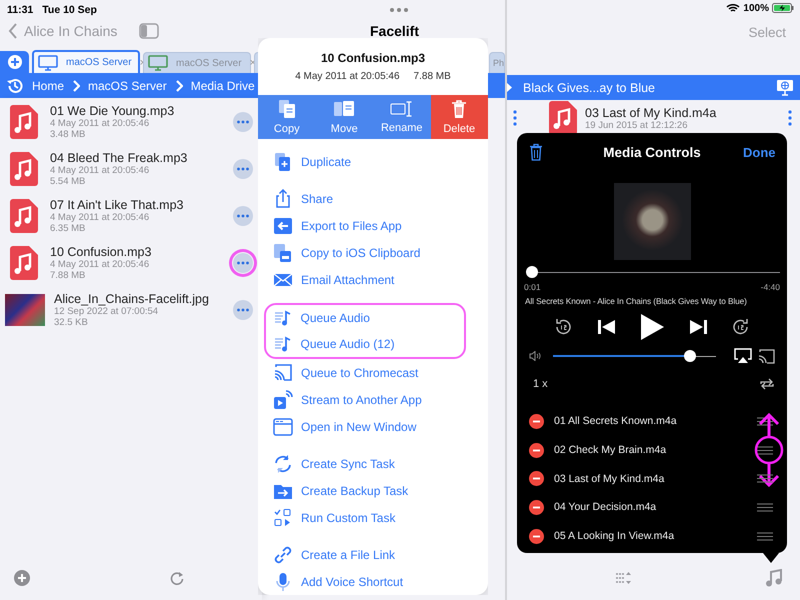 The image size is (800, 600). Describe the element at coordinates (652, 327) in the screenshot. I see `play-button` at that location.